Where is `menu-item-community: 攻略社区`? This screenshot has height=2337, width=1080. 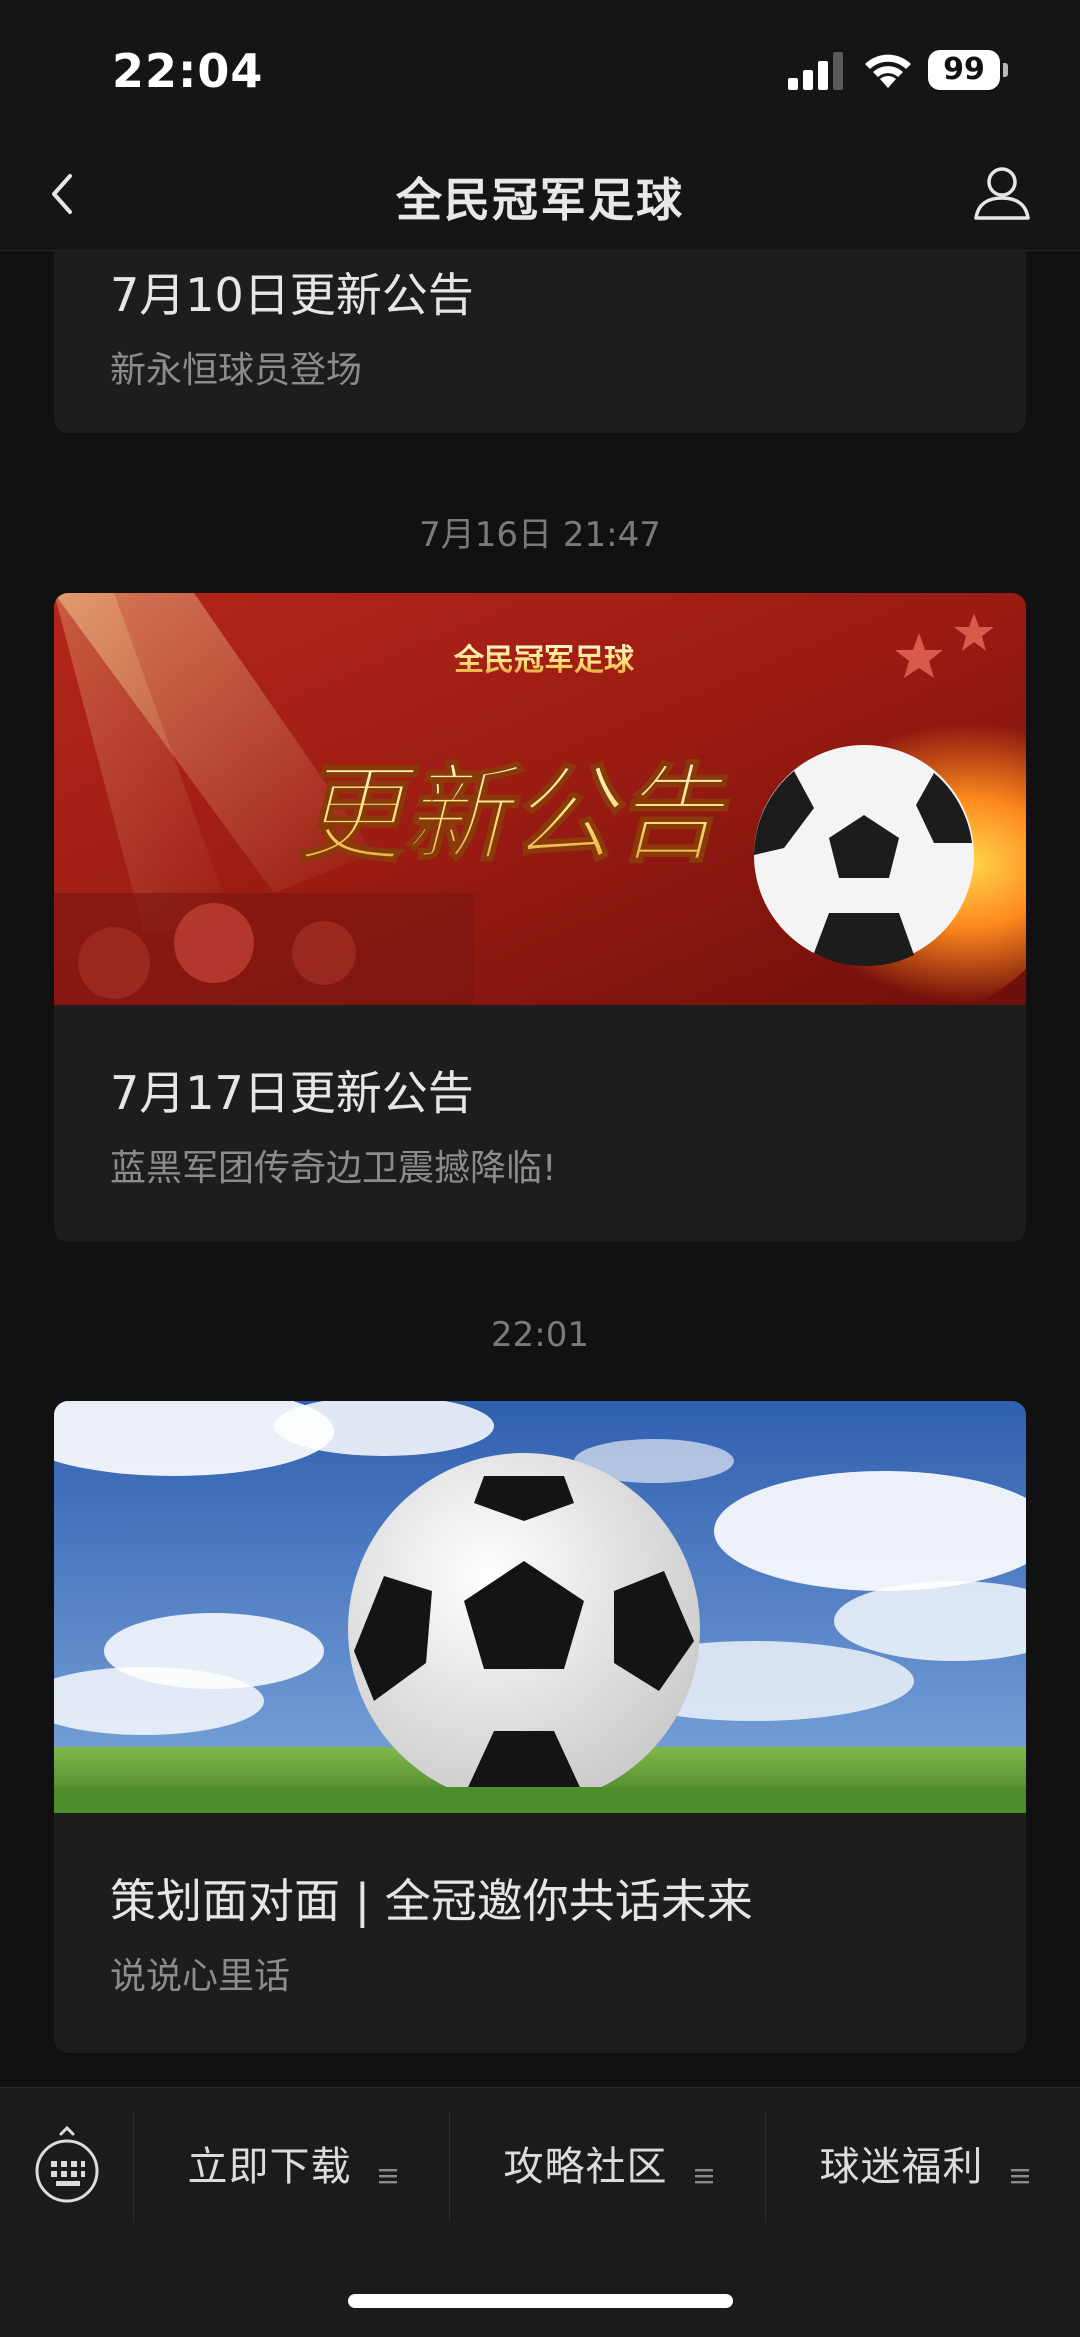
menu-item-community: 攻略社区 is located at coordinates (608, 2167).